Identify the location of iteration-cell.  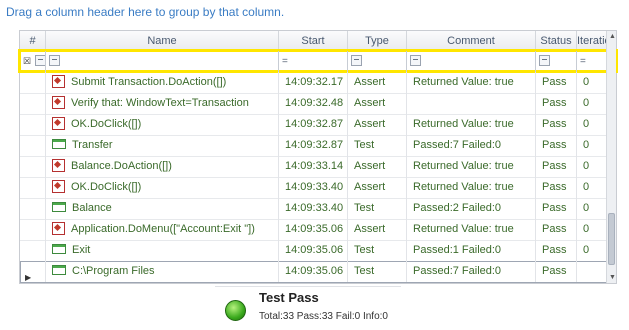
(592, 271).